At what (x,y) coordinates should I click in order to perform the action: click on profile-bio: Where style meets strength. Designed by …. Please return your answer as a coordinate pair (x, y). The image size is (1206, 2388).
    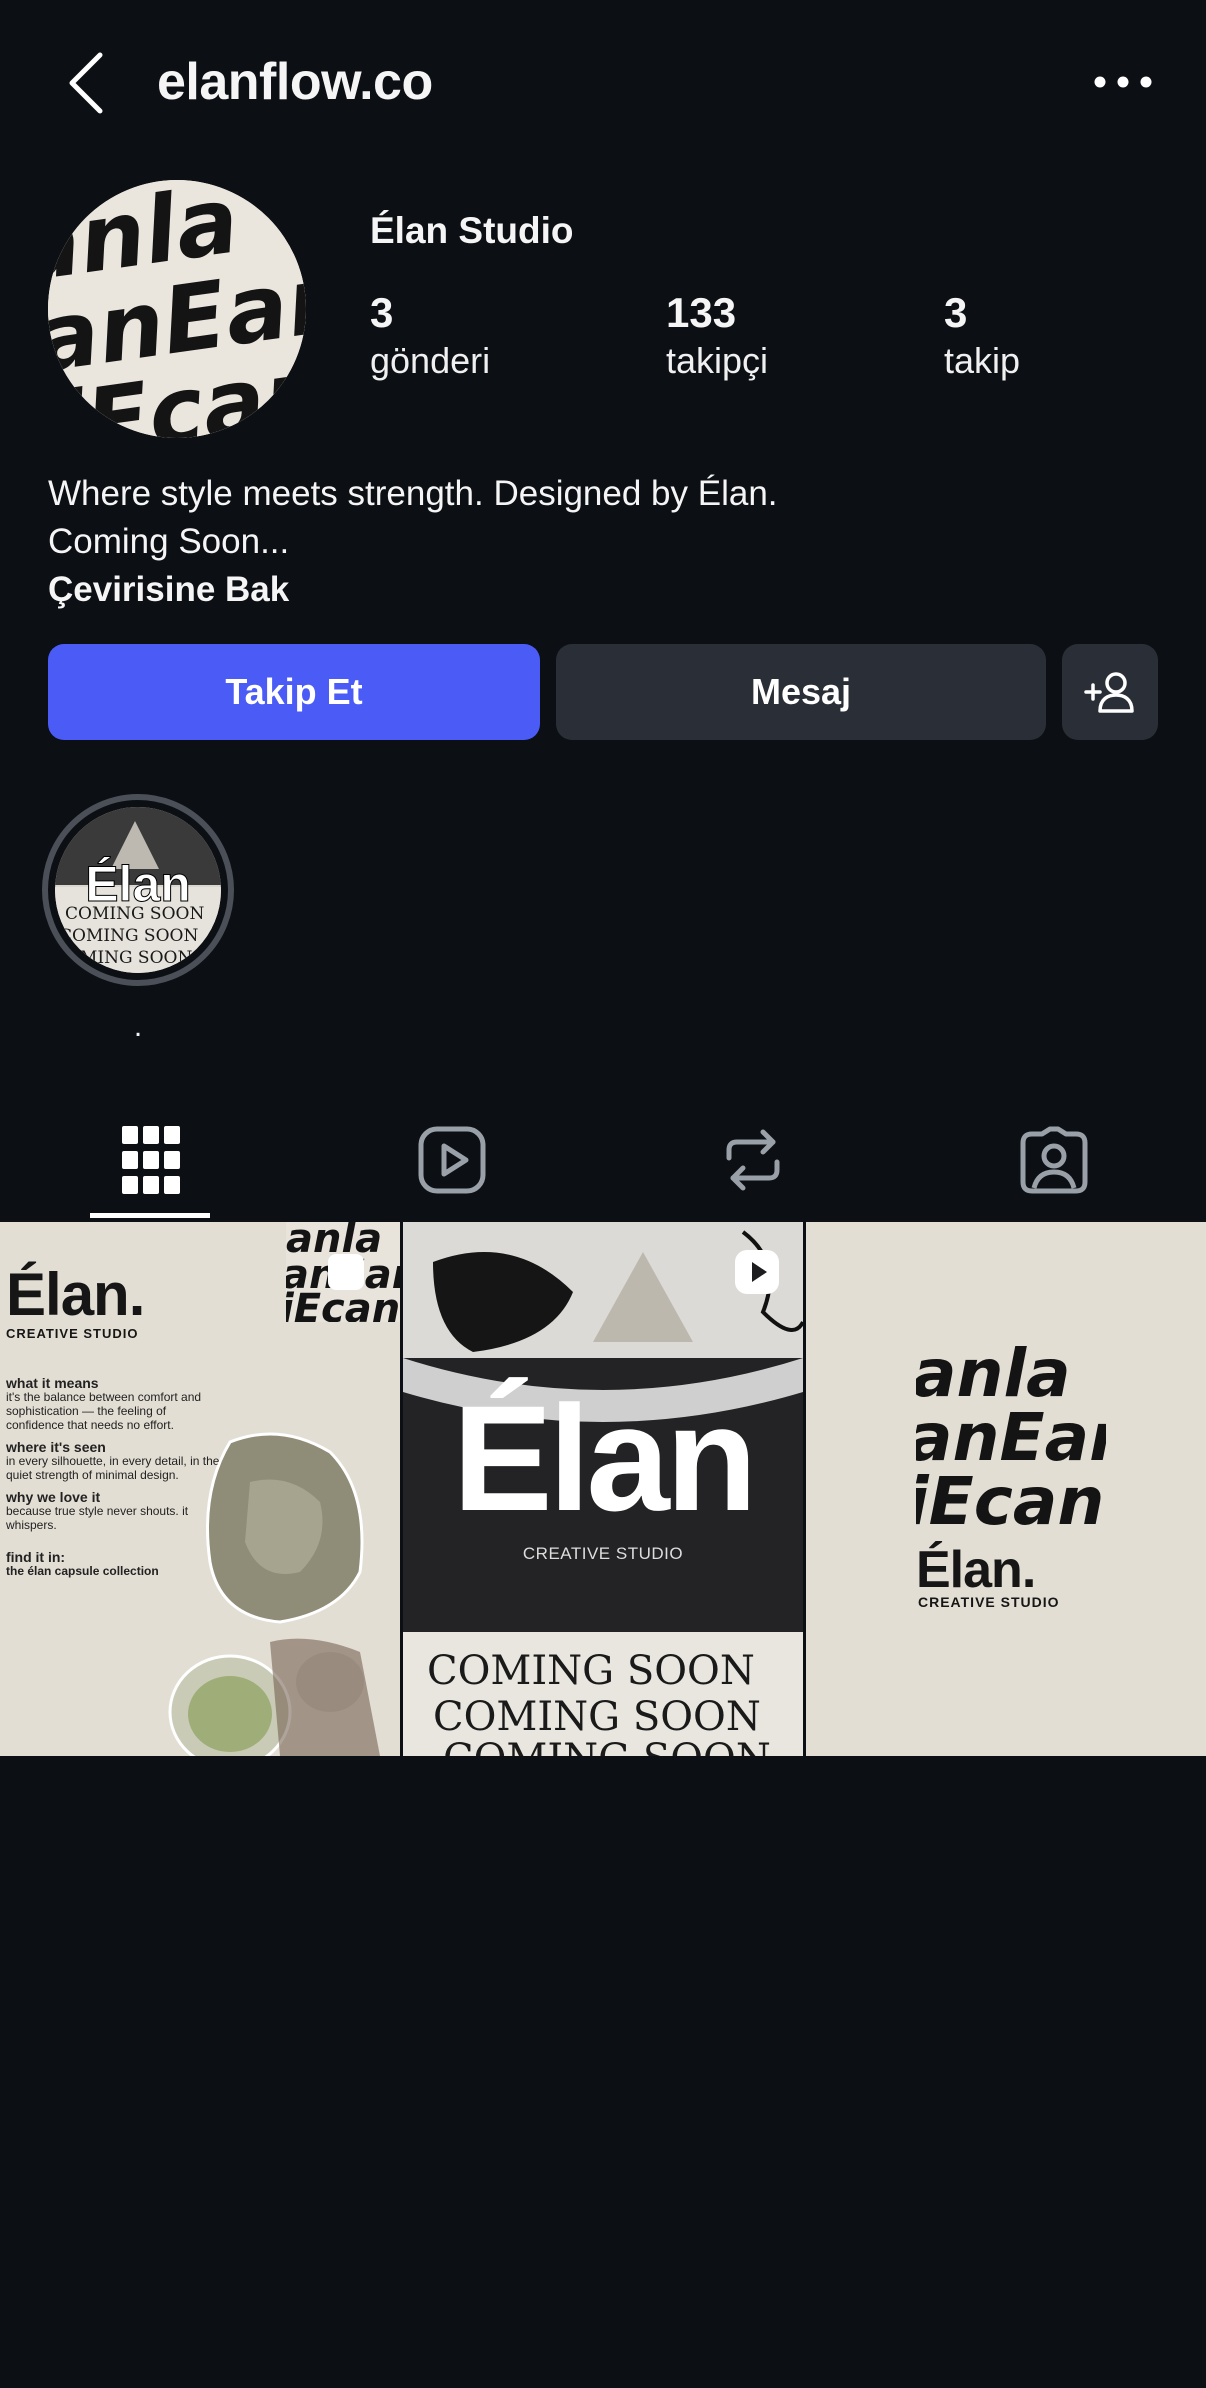
    Looking at the image, I should click on (413, 542).